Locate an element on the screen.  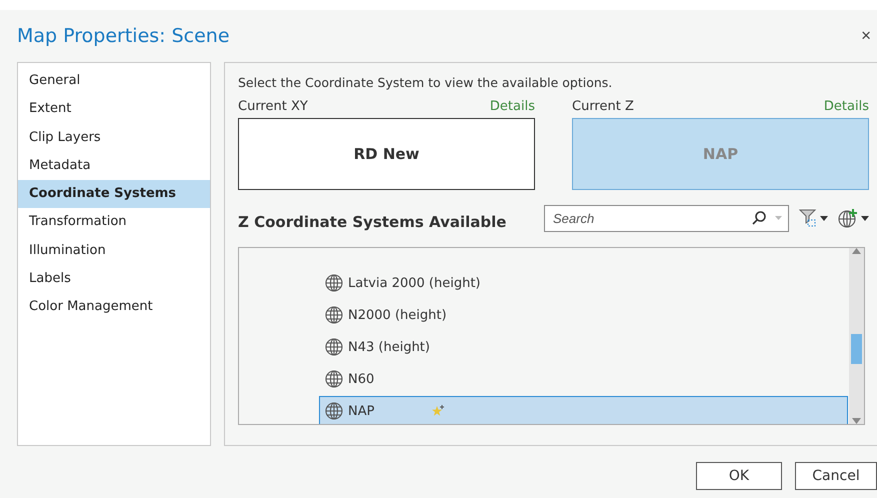
sidebar-item: Coordinate Systems is located at coordinates (114, 194).